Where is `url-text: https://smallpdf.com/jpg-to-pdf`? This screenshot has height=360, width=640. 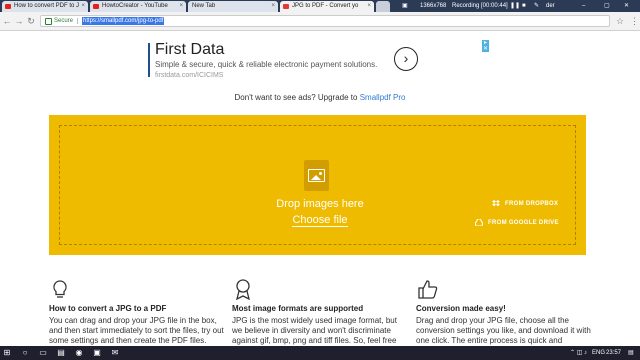
url-text: https://smallpdf.com/jpg-to-pdf is located at coordinates (123, 21).